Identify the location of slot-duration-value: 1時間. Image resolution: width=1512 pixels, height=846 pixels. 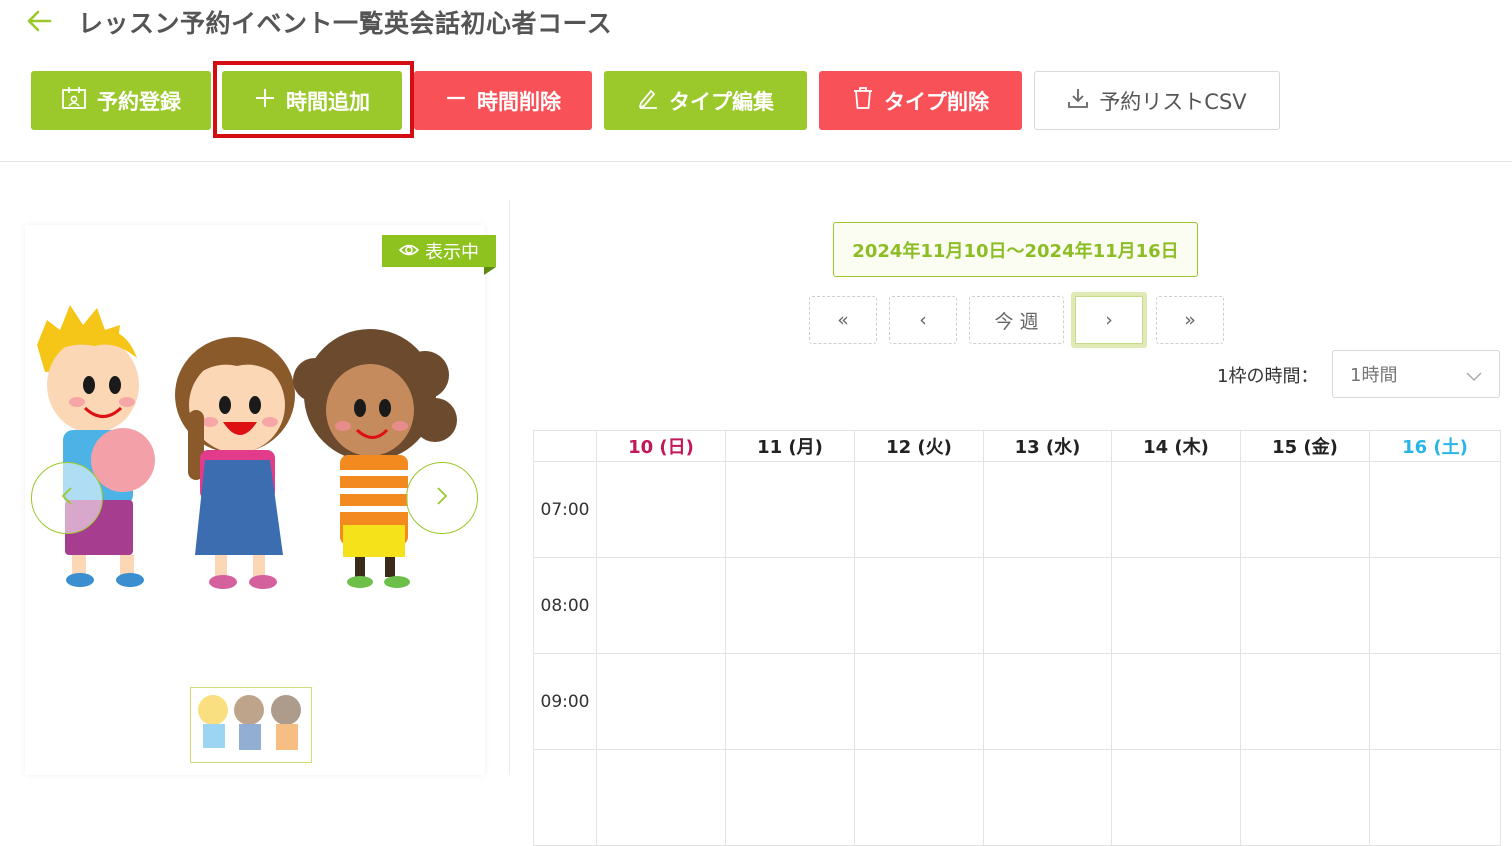
(1374, 375).